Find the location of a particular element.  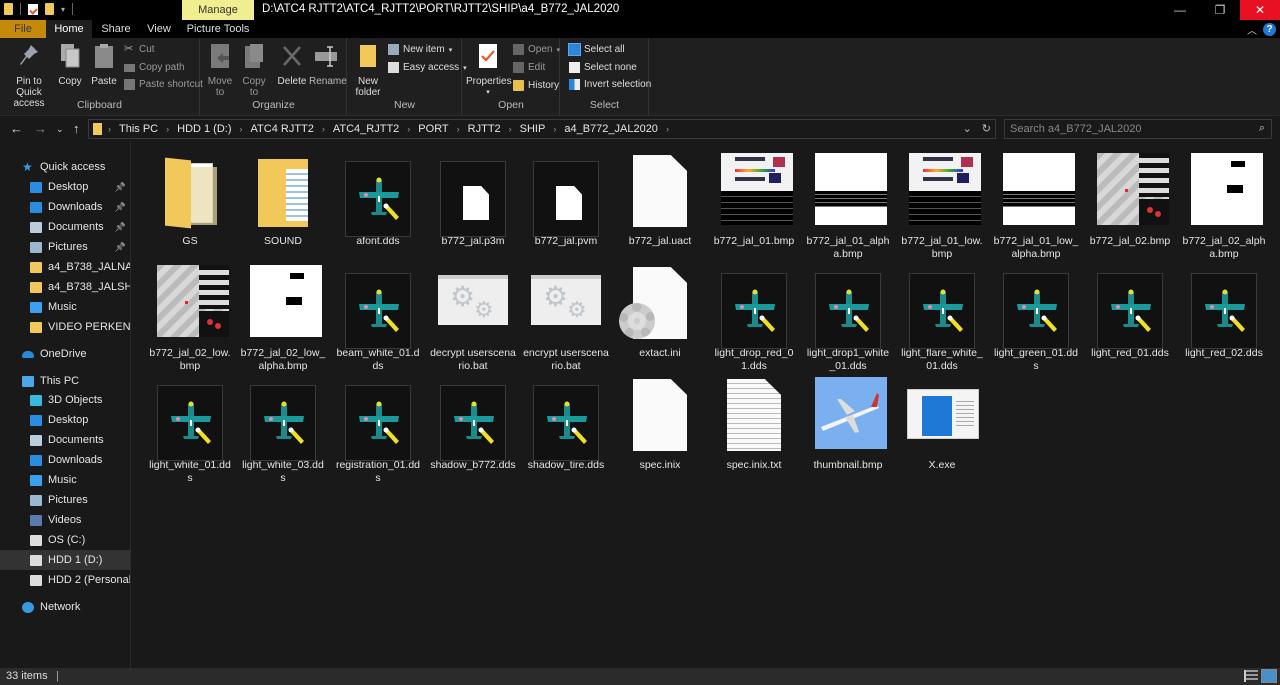

sidebar-item: a4_B738_JALSHIMA is located at coordinates (65, 287).